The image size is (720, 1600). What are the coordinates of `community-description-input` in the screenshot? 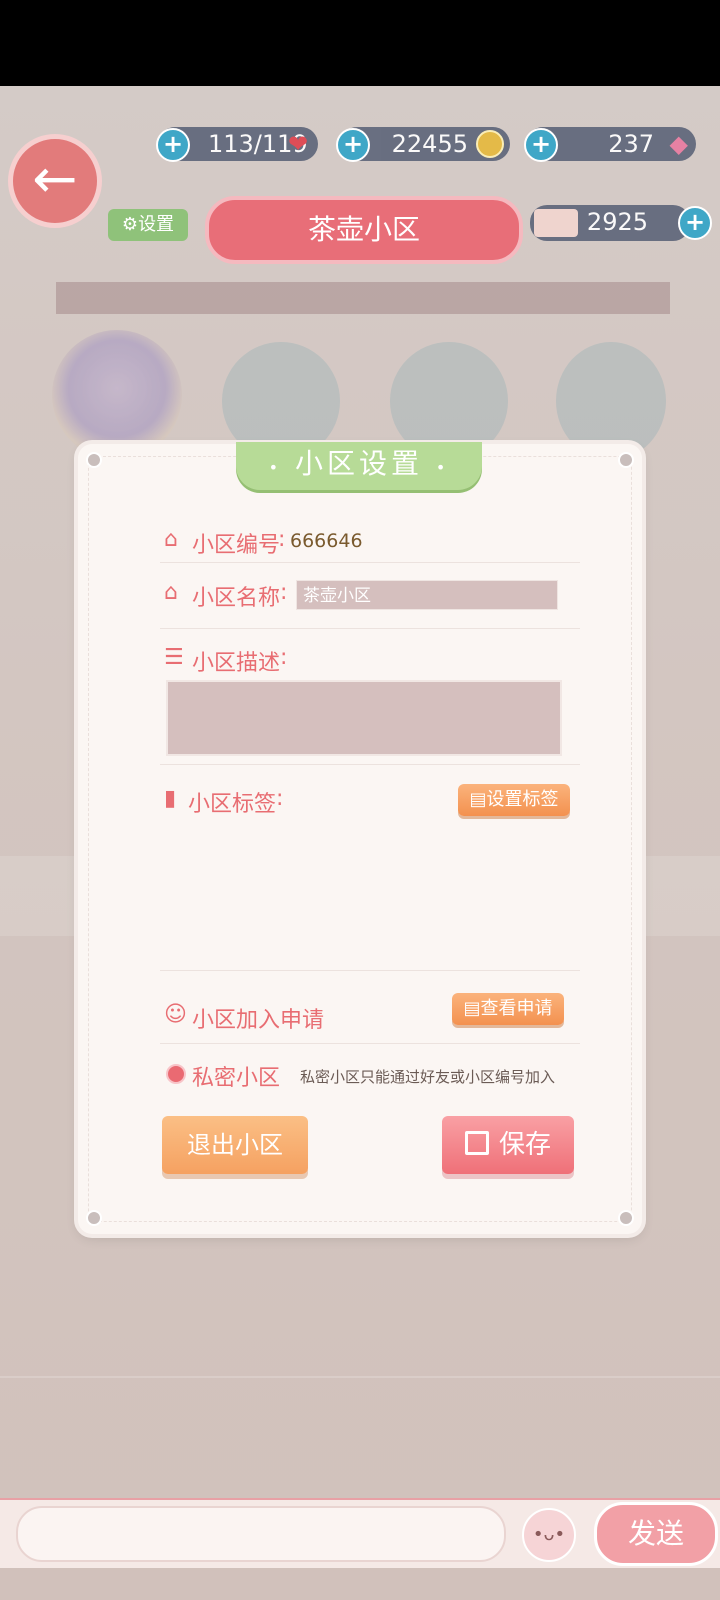 It's located at (364, 718).